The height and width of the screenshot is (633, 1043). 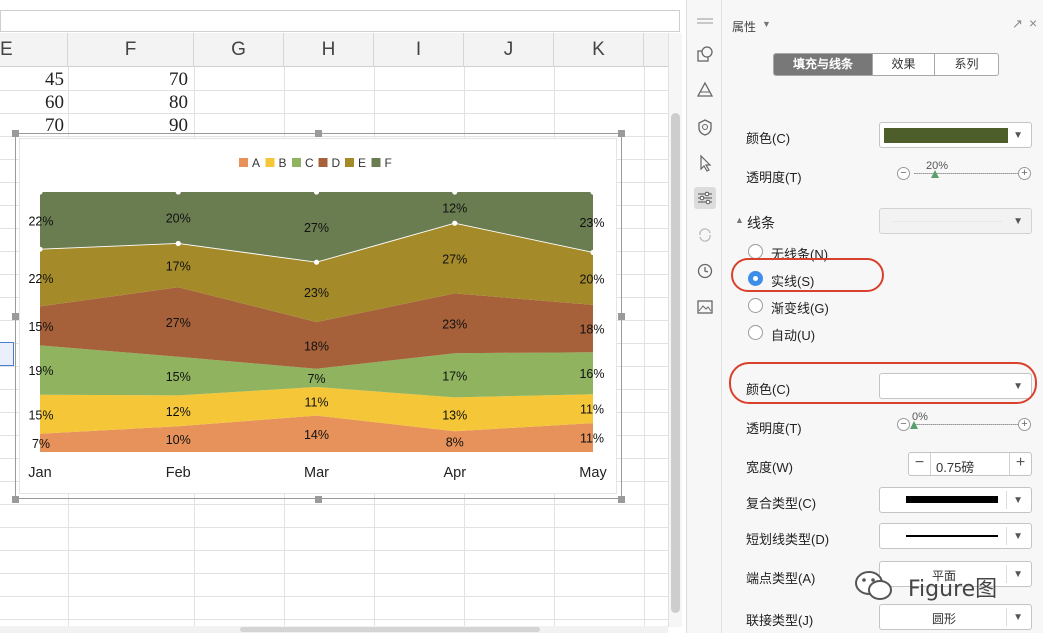 I want to click on column-header-f: F, so click(x=131, y=50).